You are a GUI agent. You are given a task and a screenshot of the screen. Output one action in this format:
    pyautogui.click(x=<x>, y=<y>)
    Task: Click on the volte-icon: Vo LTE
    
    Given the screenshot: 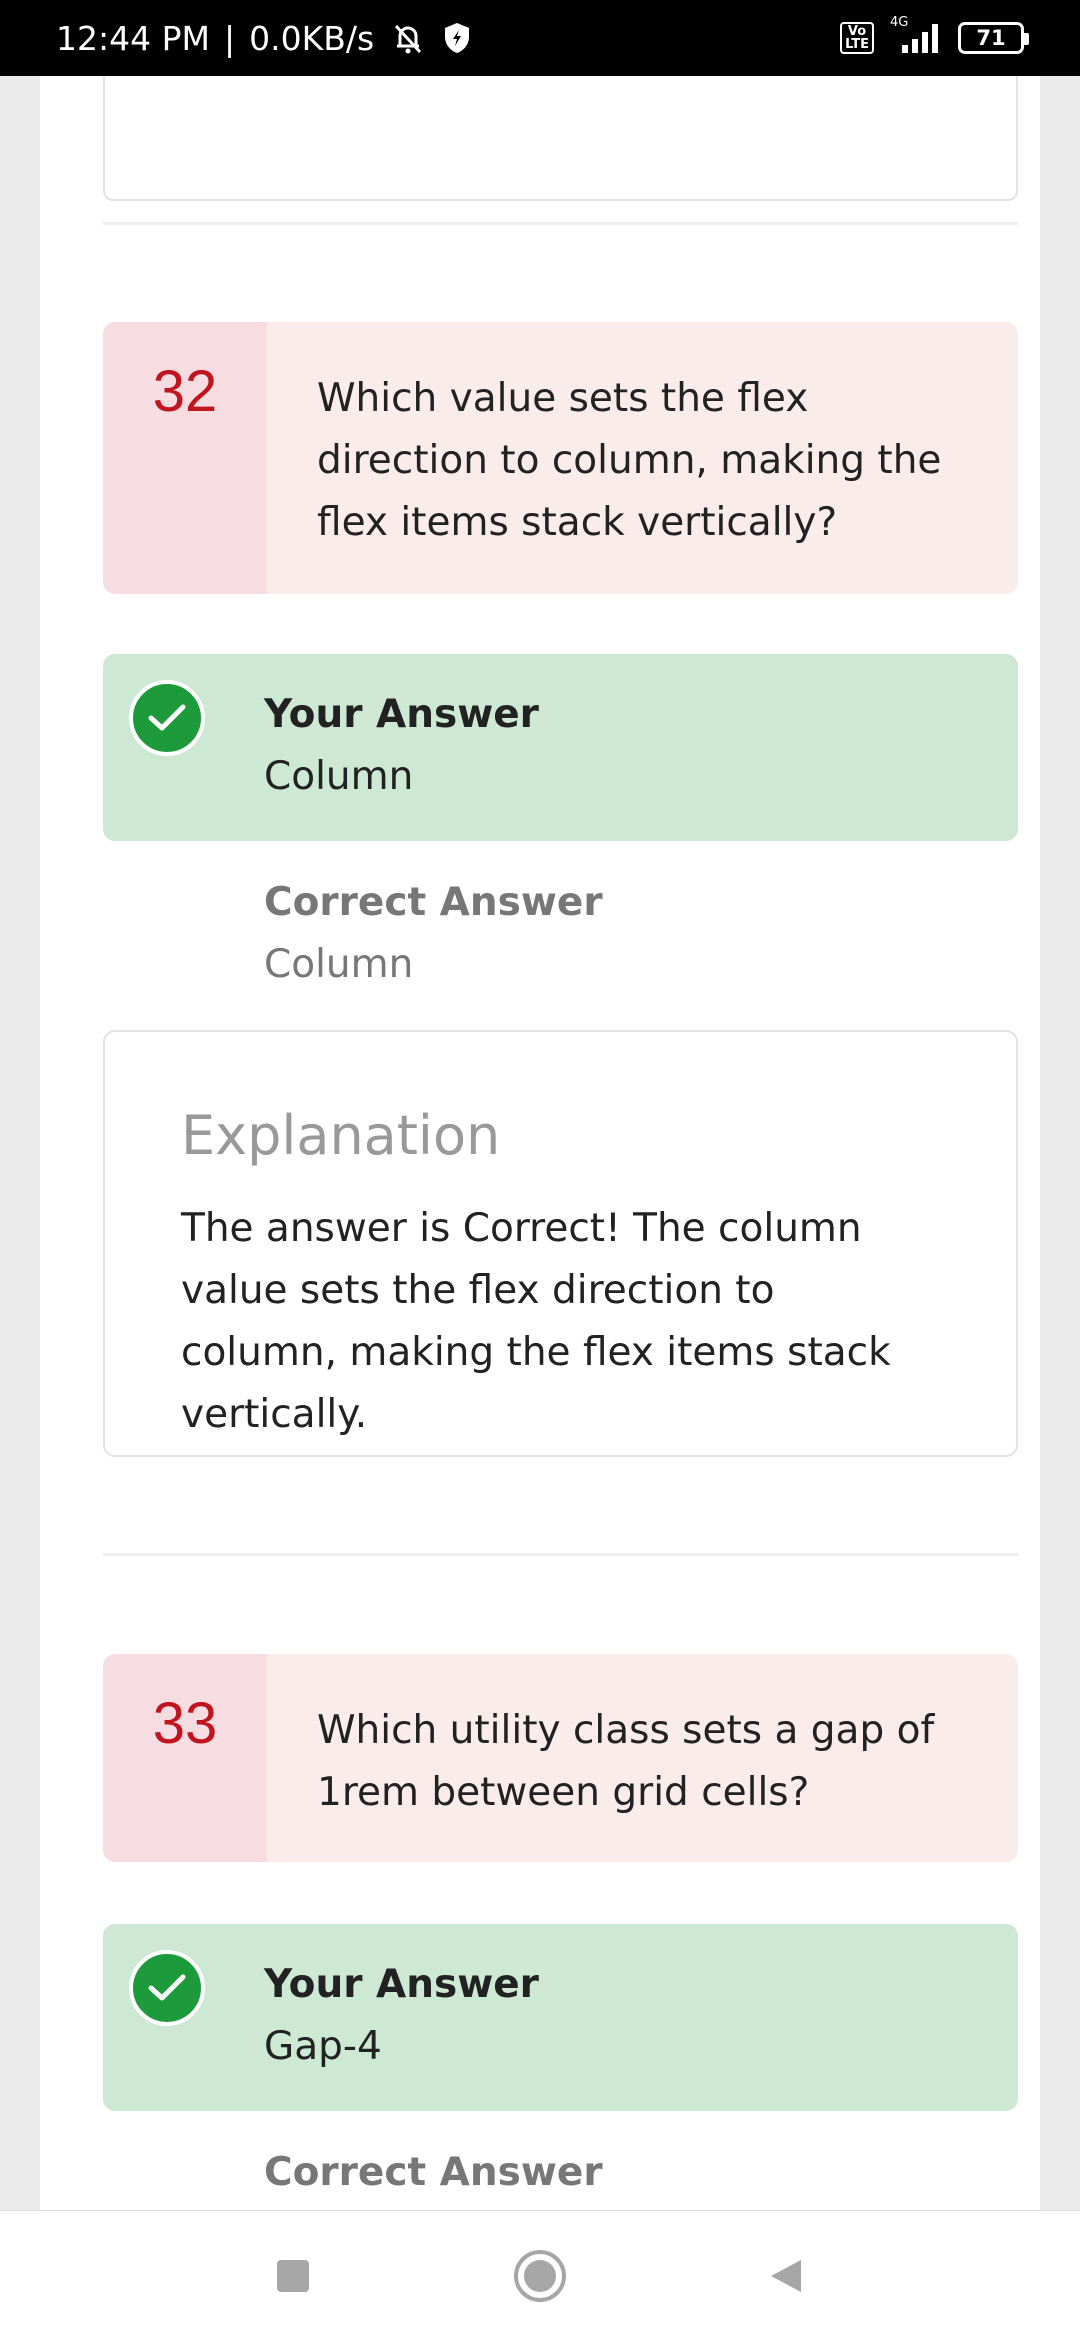 What is the action you would take?
    pyautogui.click(x=857, y=38)
    